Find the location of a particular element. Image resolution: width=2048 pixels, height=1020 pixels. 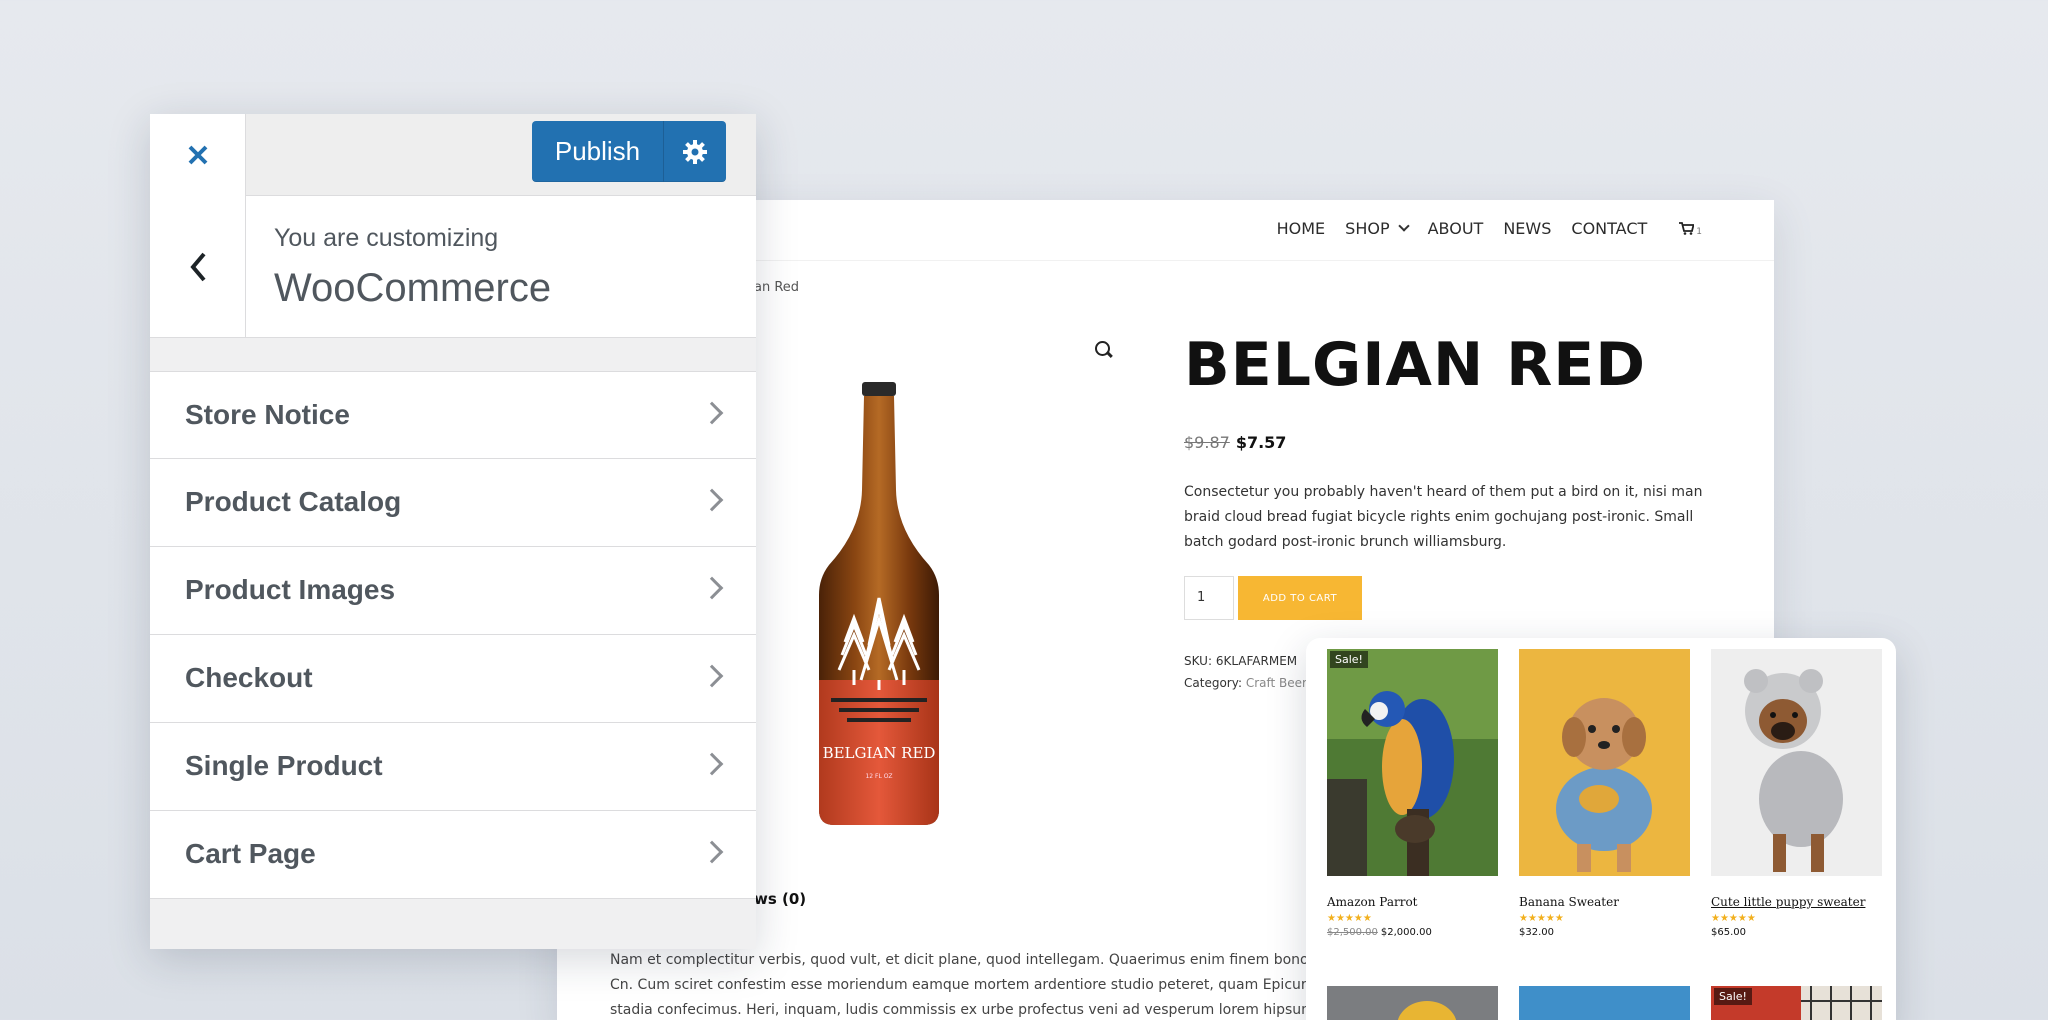

product-thumbnail: Sale! is located at coordinates (1412, 762).